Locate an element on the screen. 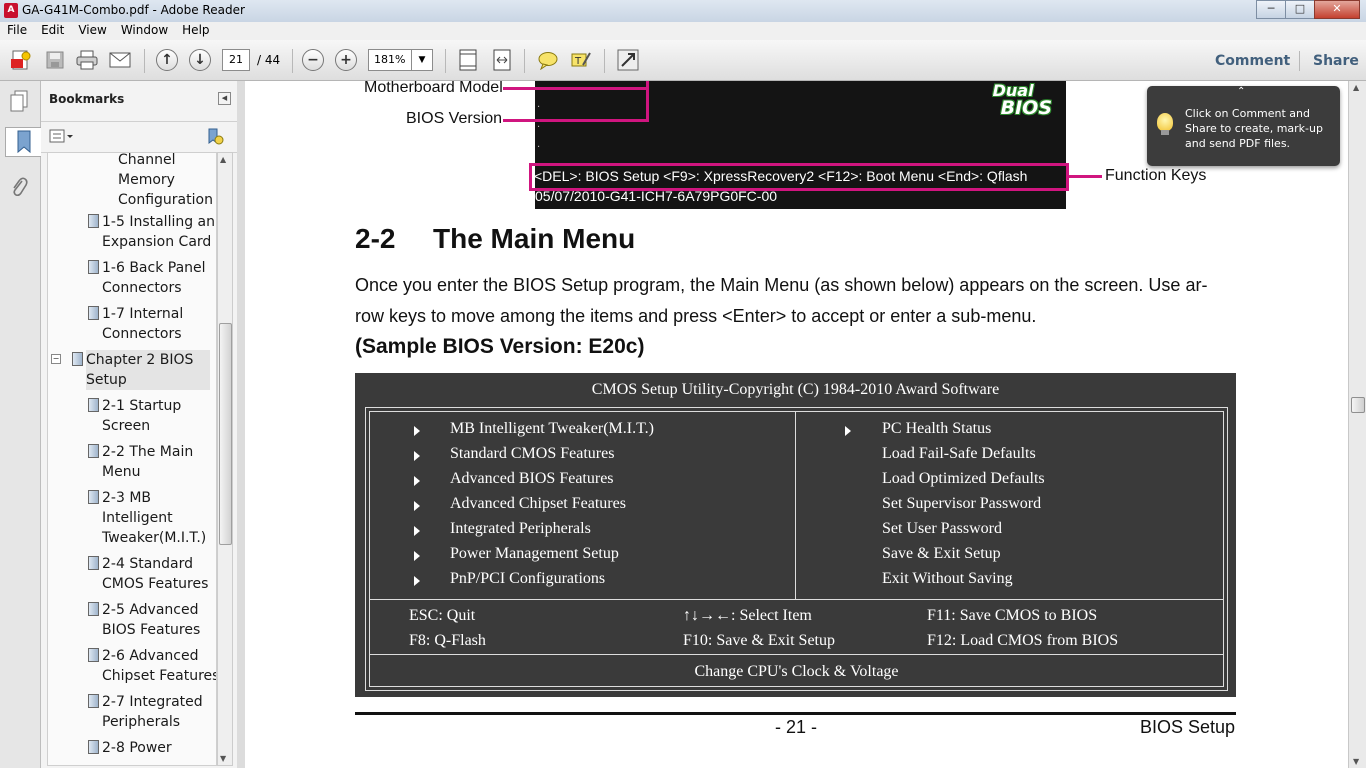 The width and height of the screenshot is (1366, 768). attachments-button is located at coordinates (19, 187).